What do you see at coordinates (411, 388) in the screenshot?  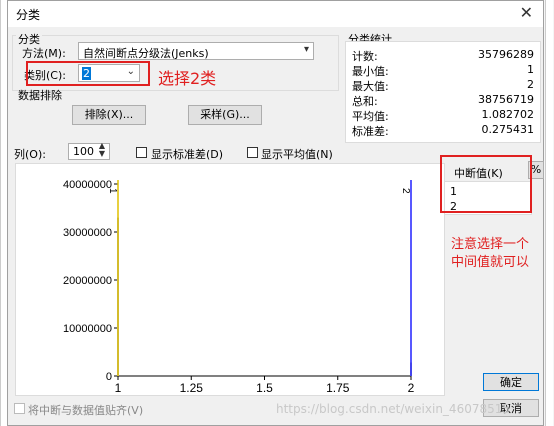 I see `x-tick-label: 2` at bounding box center [411, 388].